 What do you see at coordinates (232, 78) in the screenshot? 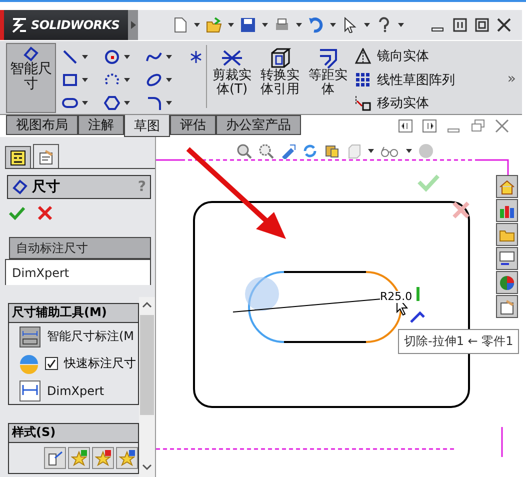
I see `command-button: 剪裁实体(T)` at bounding box center [232, 78].